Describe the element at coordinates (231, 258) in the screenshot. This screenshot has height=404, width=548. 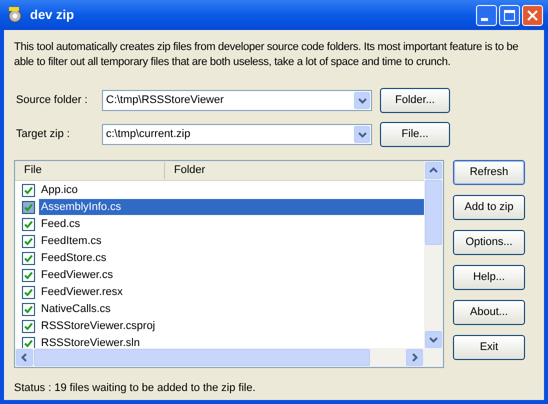
I see `file-name-row: FeedStore.cs` at that location.